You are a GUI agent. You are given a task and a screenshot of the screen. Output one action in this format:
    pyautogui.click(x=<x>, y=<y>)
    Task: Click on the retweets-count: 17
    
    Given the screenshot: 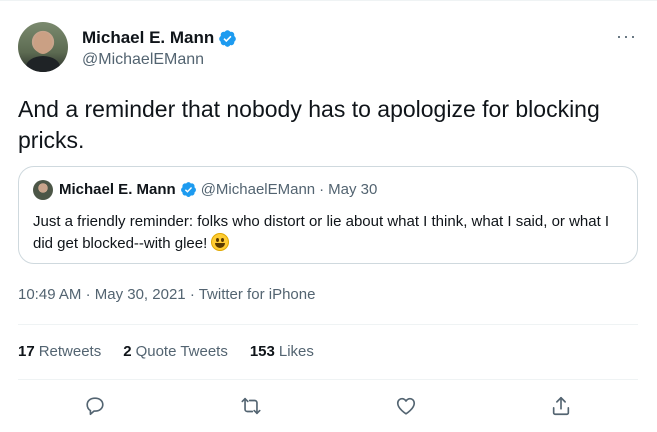 What is the action you would take?
    pyautogui.click(x=26, y=351)
    